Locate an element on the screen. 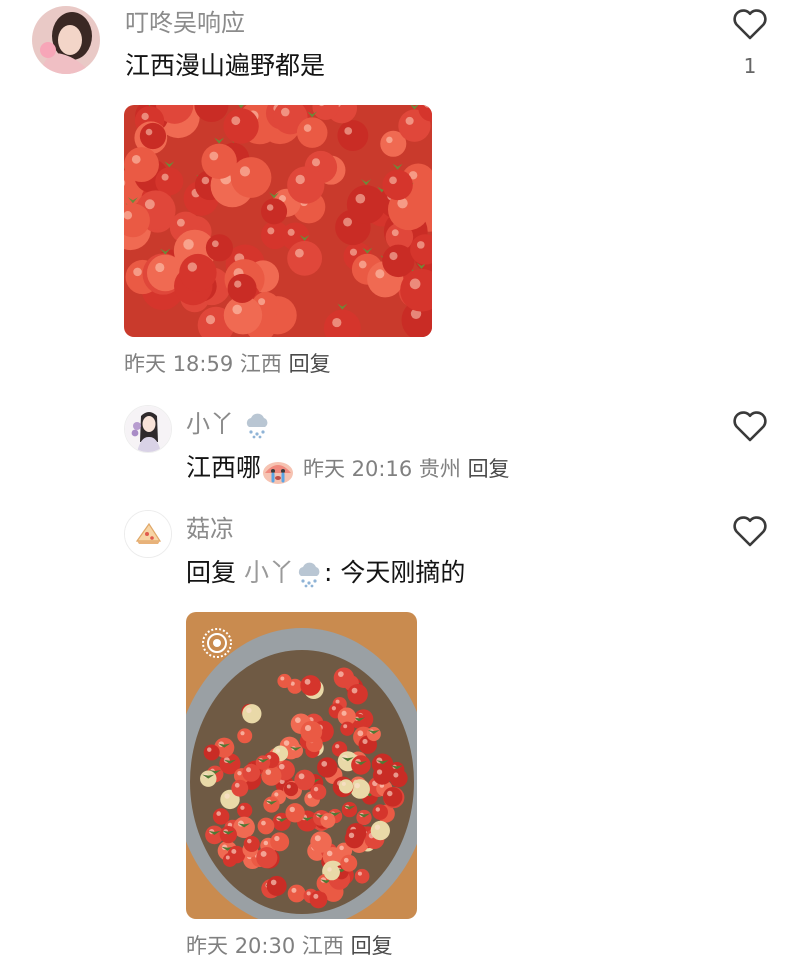 The width and height of the screenshot is (800, 965). reply1-author-avatar is located at coordinates (148, 429).